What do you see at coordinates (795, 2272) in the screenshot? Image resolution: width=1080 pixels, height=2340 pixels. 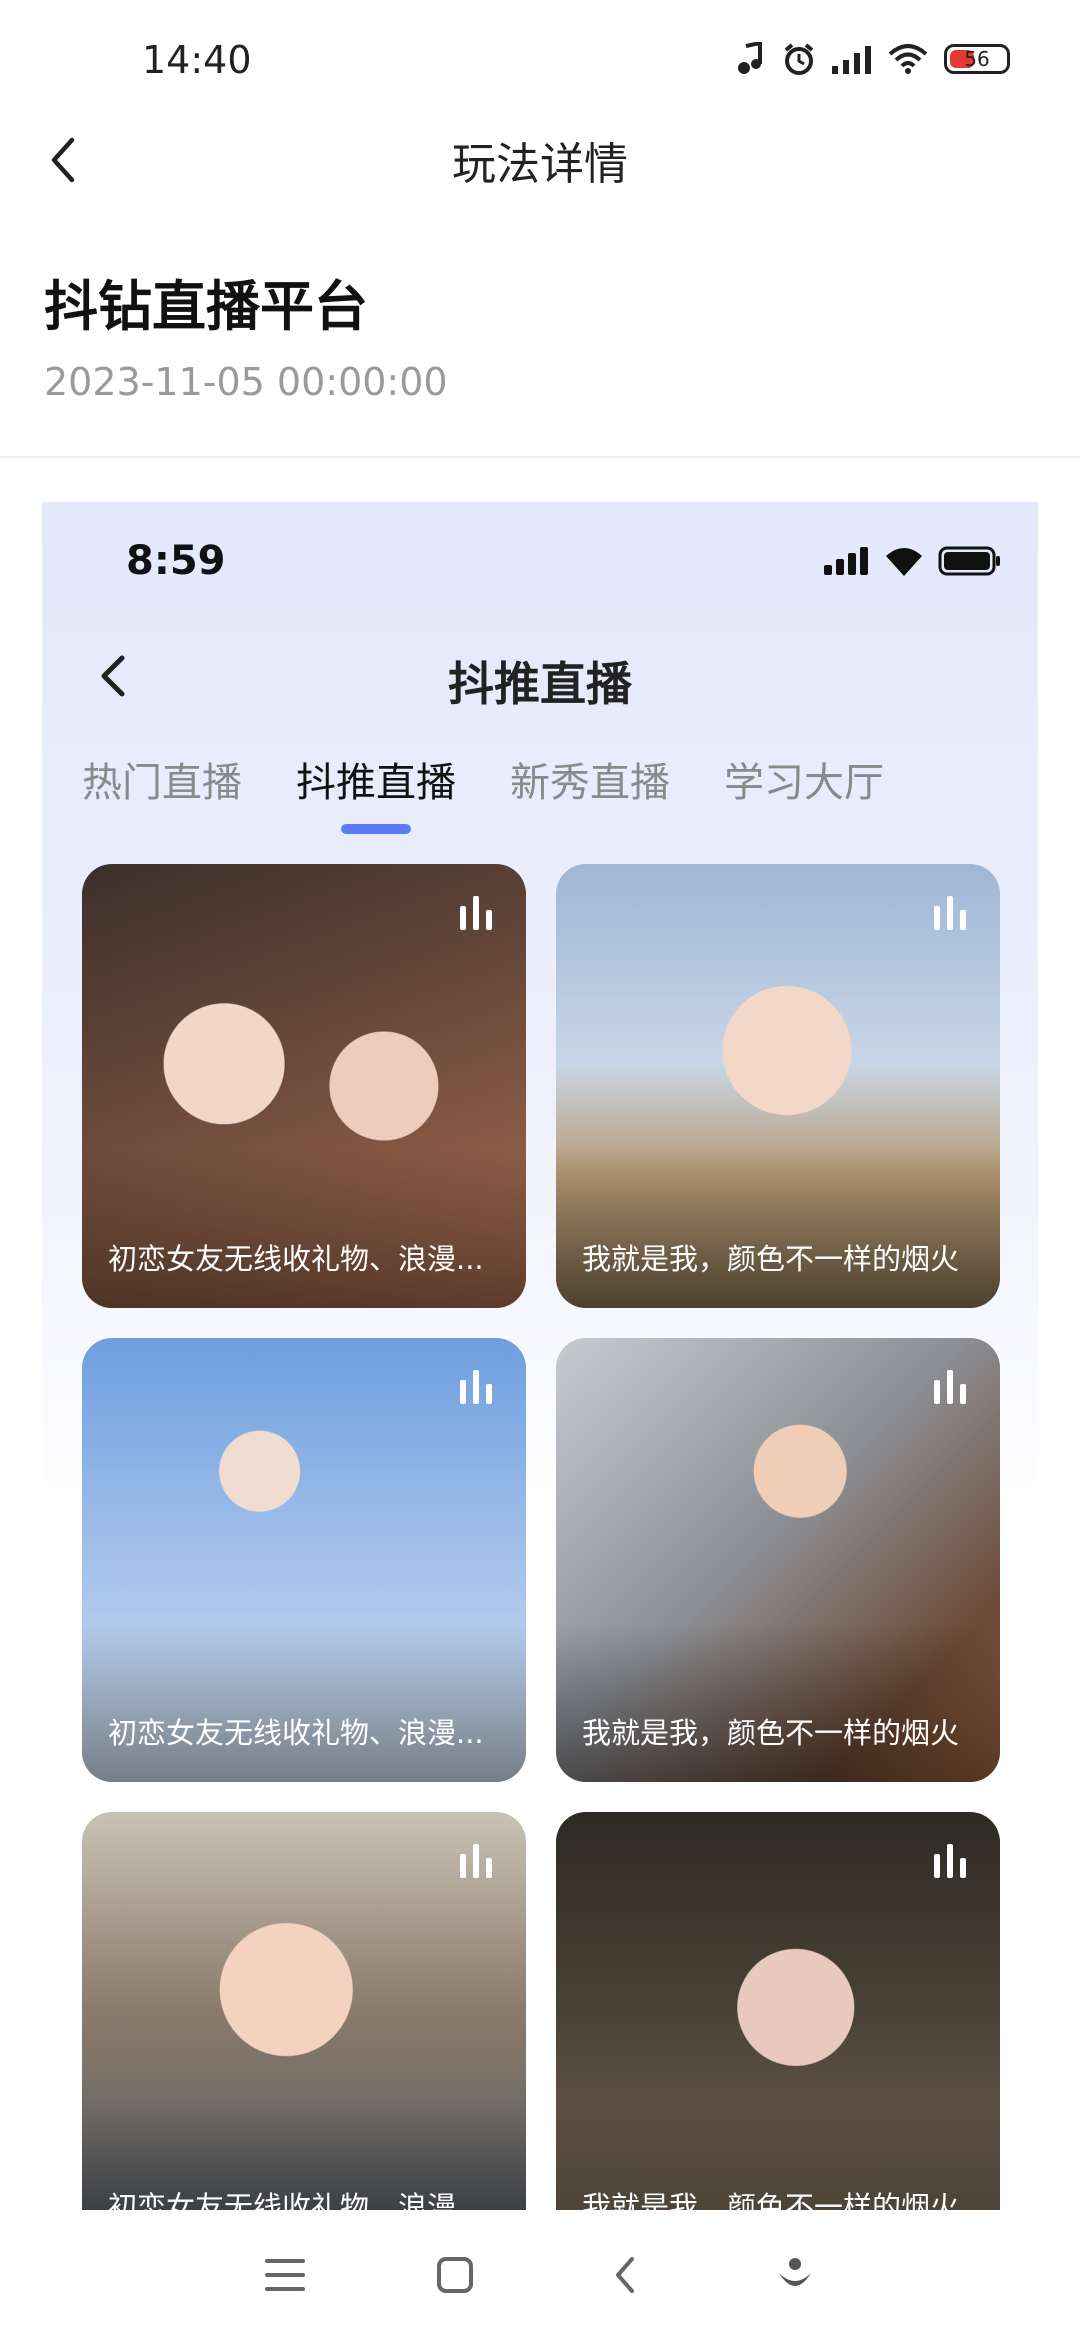 I see `assistant-icon` at bounding box center [795, 2272].